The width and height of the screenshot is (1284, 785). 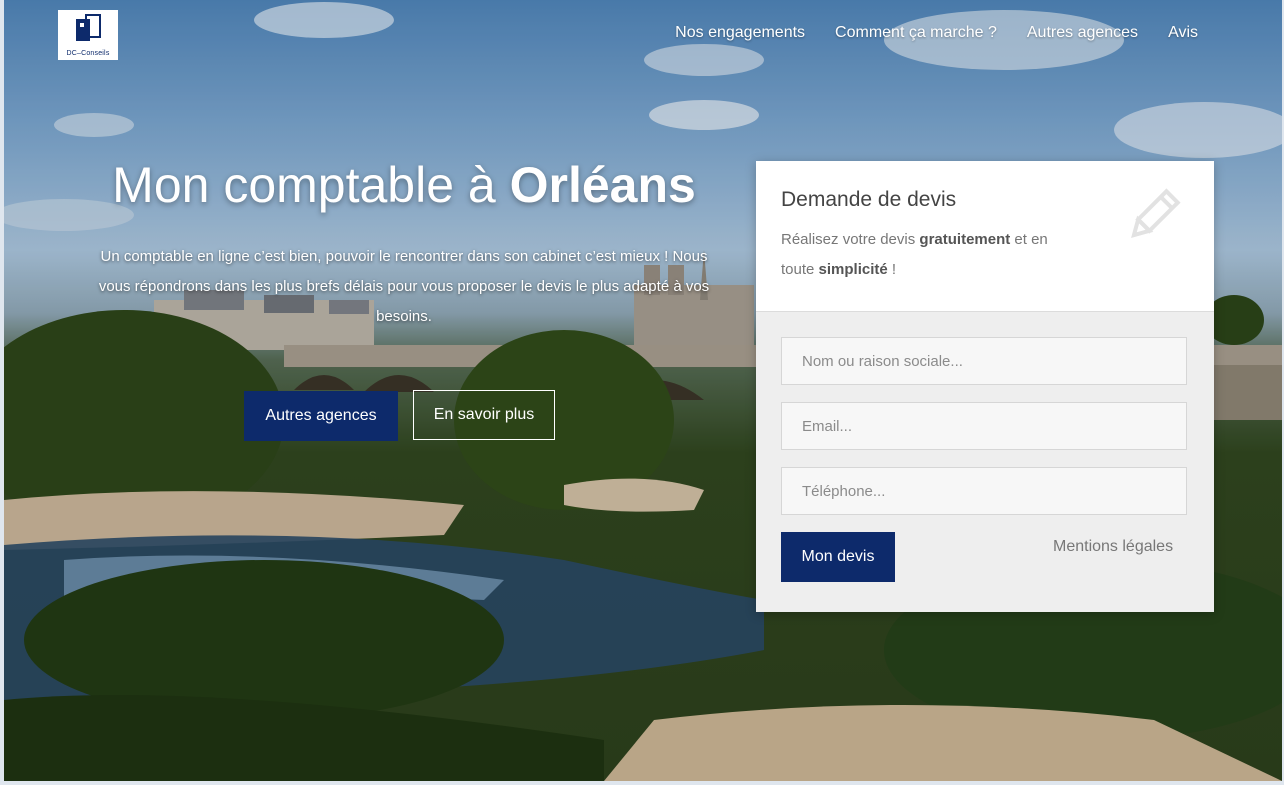 I want to click on email-input, so click(x=984, y=426).